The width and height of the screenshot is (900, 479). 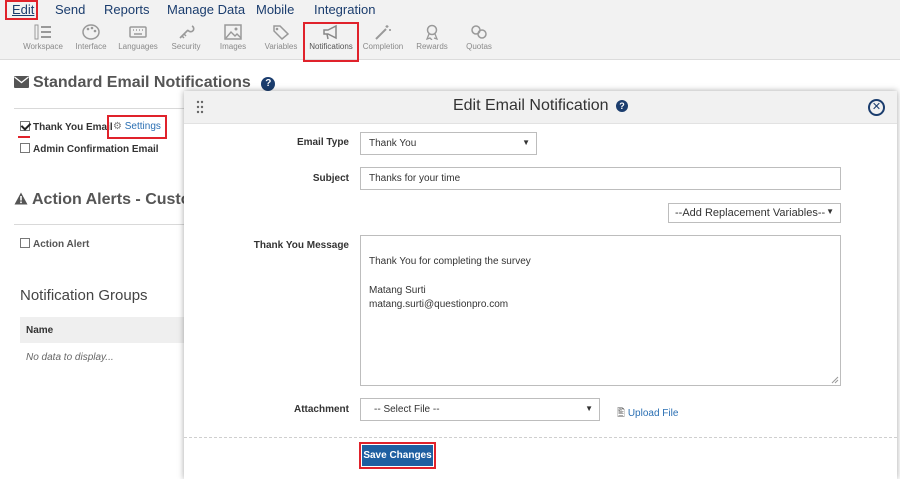 What do you see at coordinates (530, 105) in the screenshot?
I see `dialog-title-text: Edit Email Notification` at bounding box center [530, 105].